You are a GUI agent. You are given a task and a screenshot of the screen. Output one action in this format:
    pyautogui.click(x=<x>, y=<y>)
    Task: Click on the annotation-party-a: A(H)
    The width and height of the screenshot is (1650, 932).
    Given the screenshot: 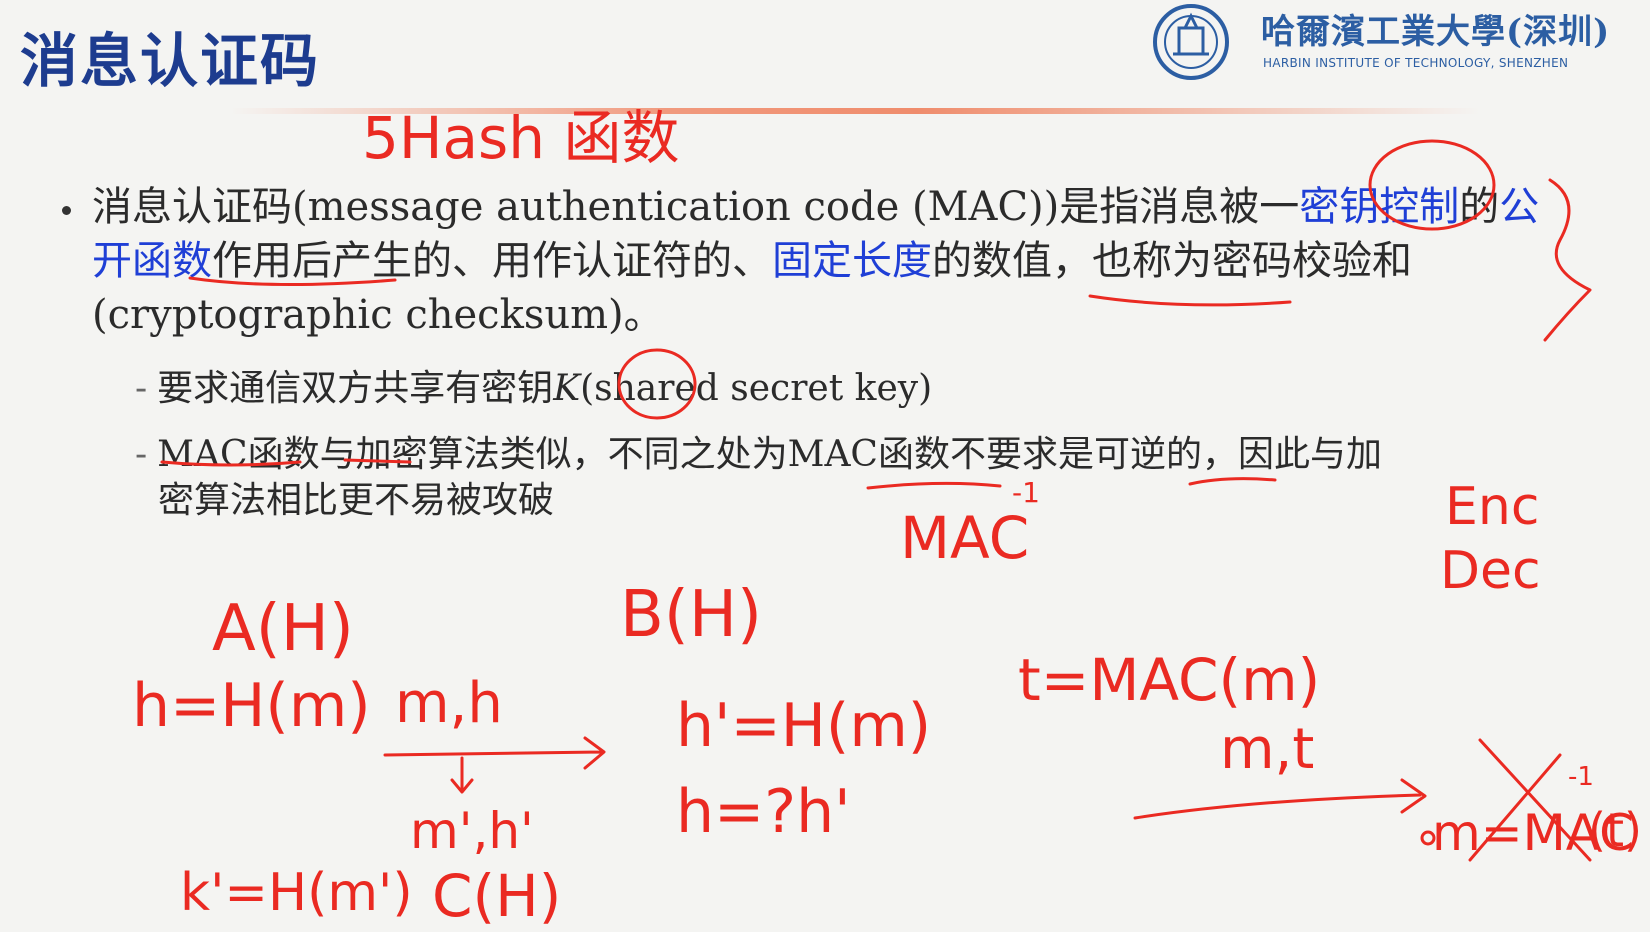 What is the action you would take?
    pyautogui.click(x=283, y=629)
    